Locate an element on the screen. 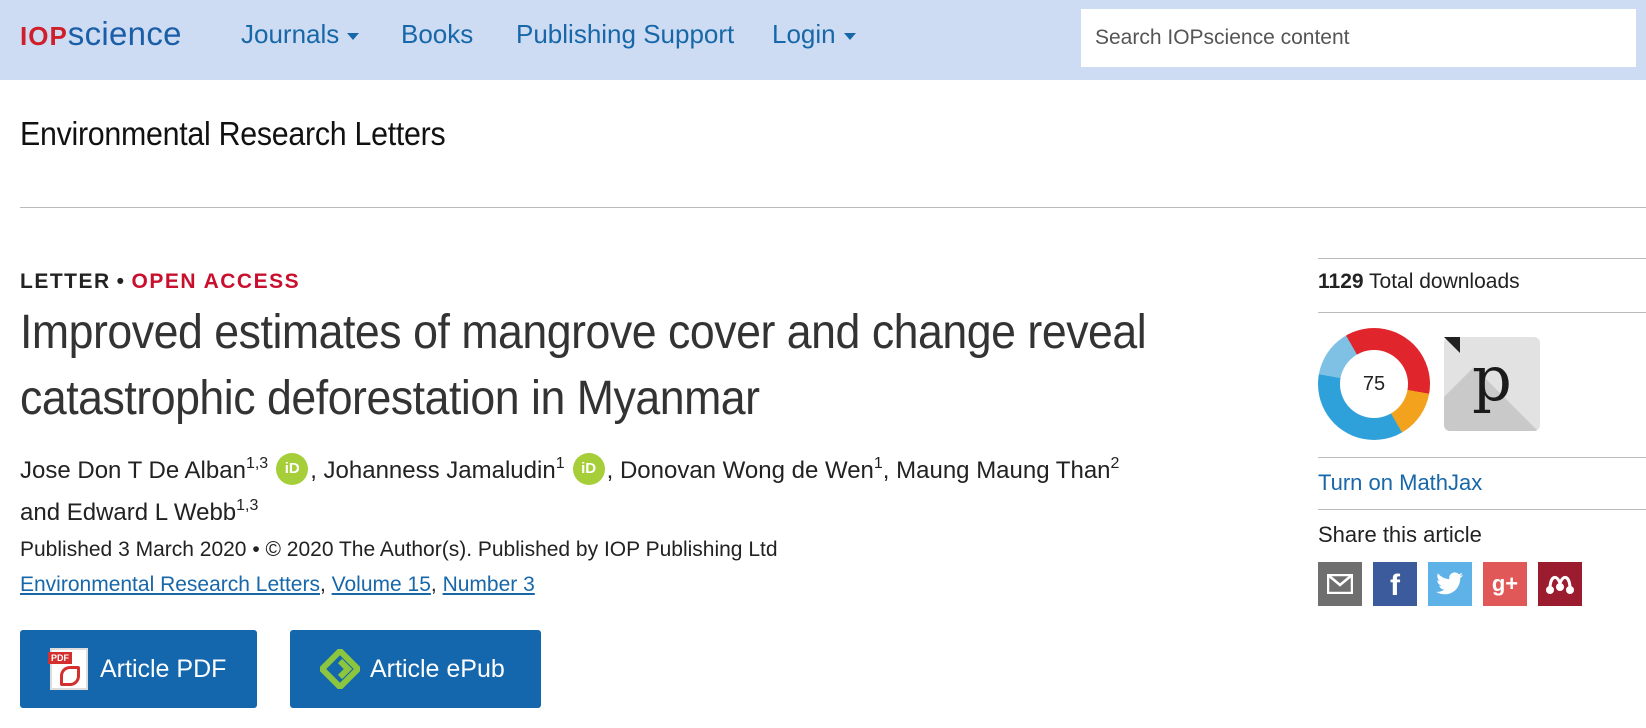 The width and height of the screenshot is (1646, 728). logo-iop: IOP is located at coordinates (44, 36).